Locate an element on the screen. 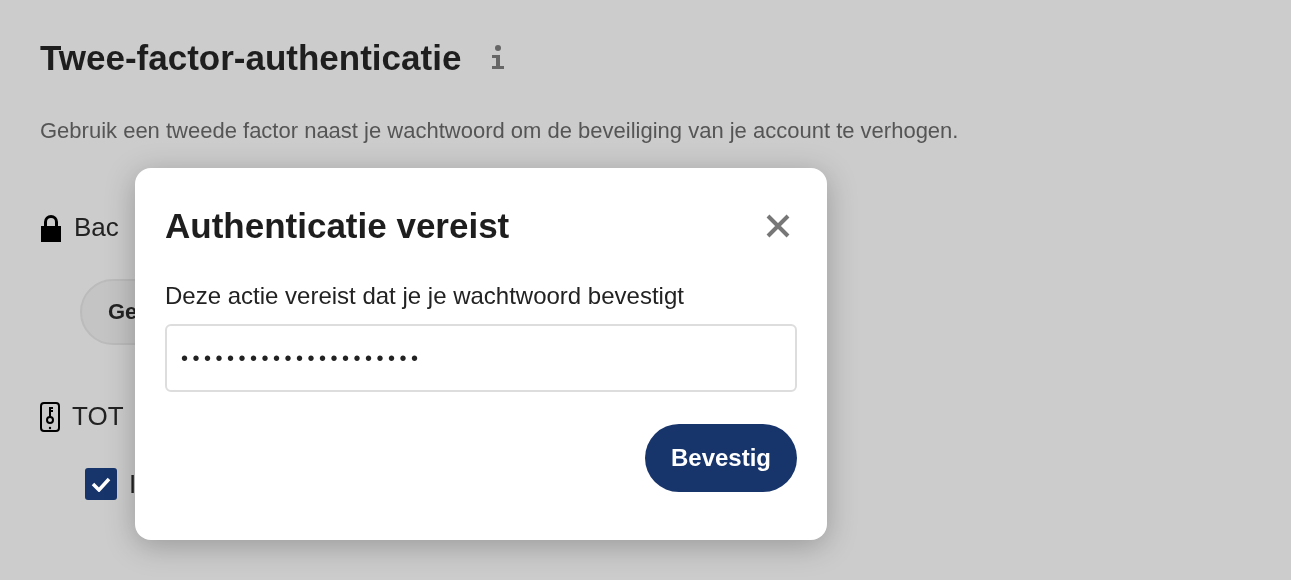 This screenshot has height=580, width=1291. section-heading: Bac is located at coordinates (96, 227).